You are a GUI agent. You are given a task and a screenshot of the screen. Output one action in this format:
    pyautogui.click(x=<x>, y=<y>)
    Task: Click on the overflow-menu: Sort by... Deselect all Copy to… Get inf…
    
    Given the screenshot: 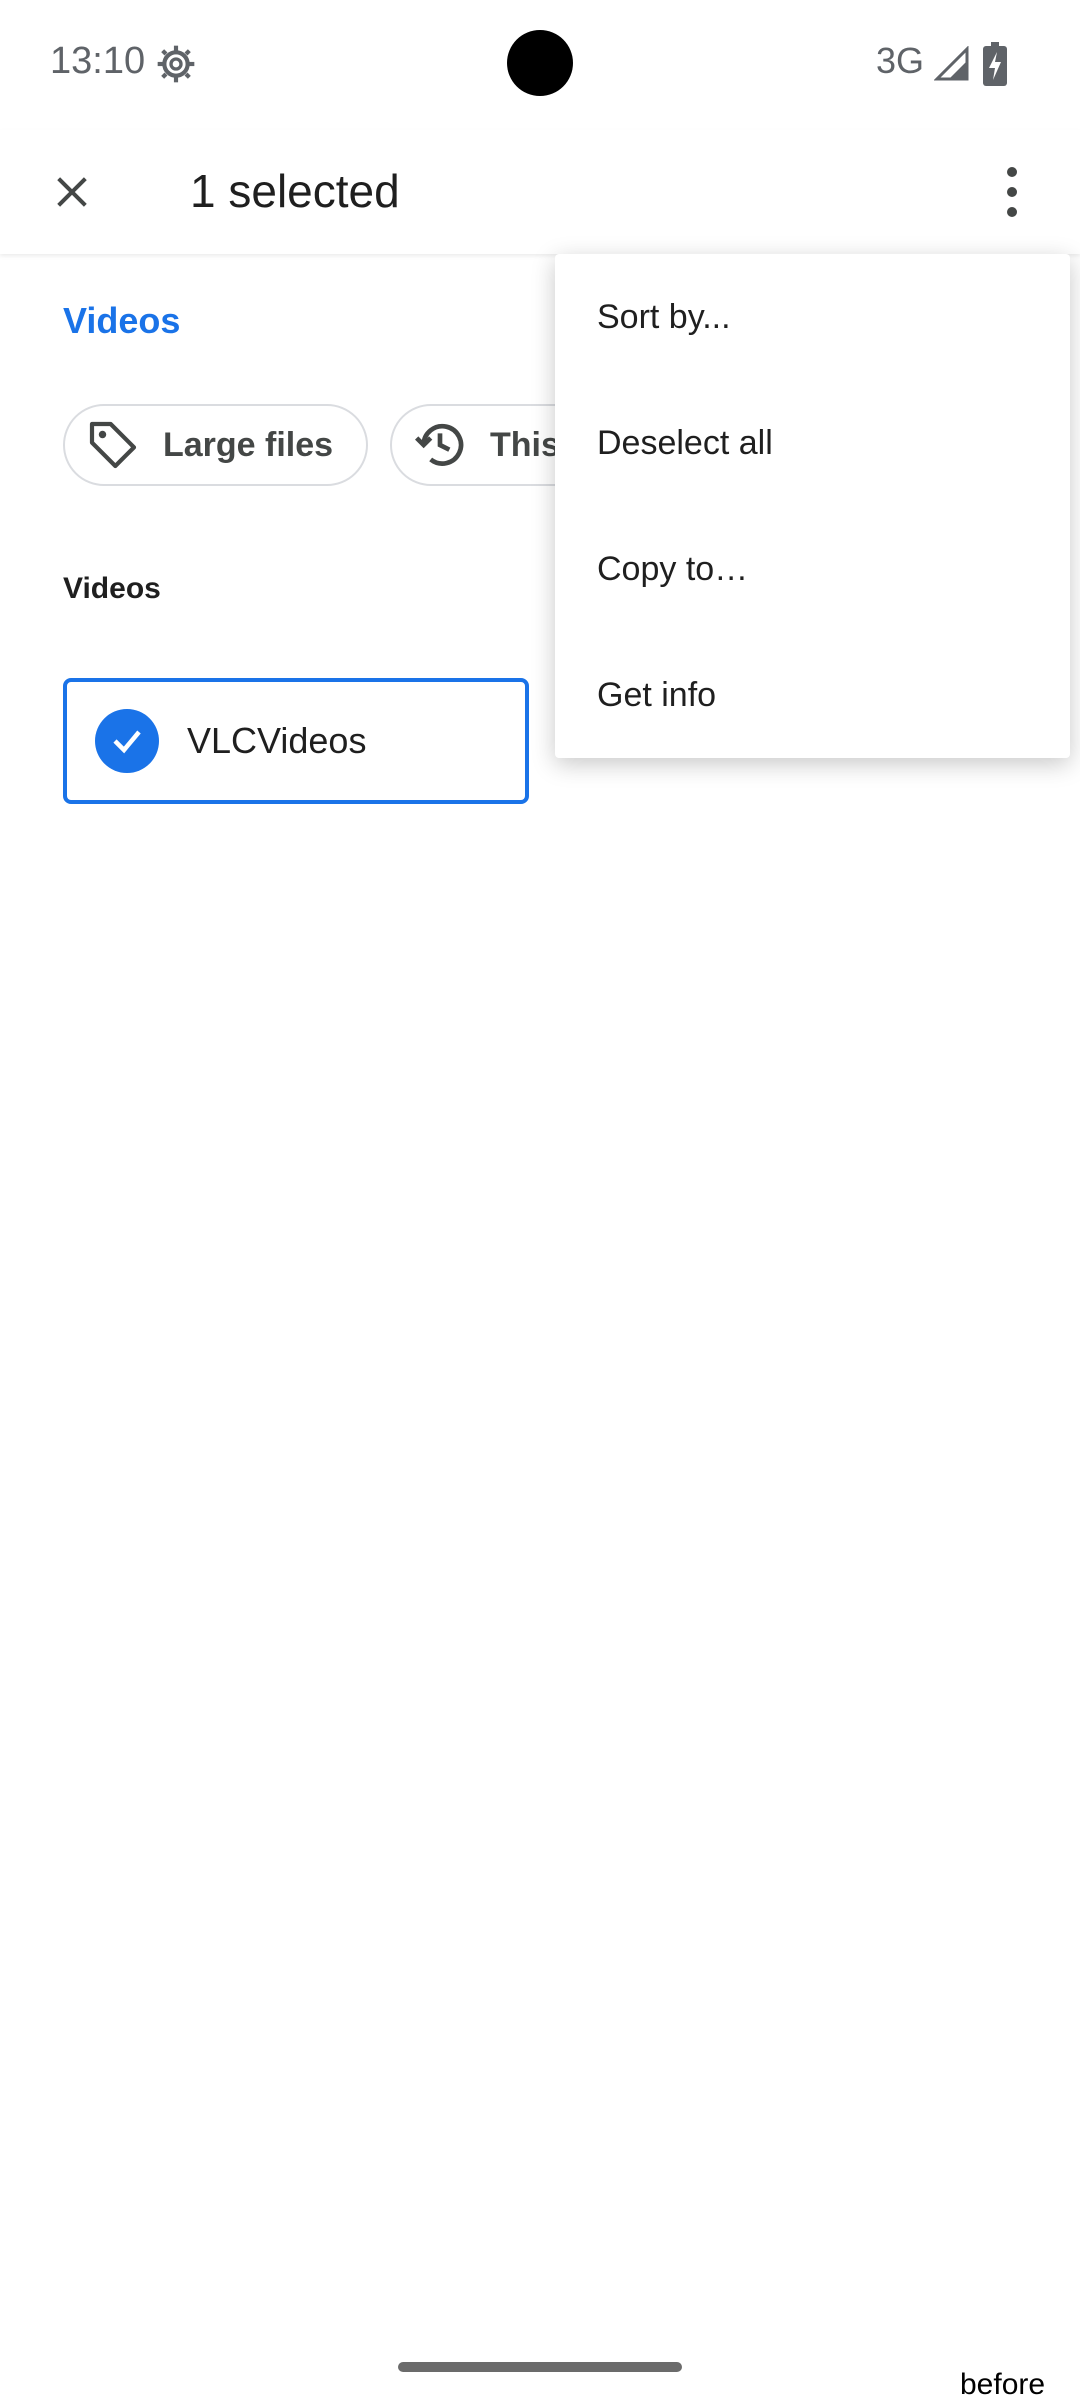 What is the action you would take?
    pyautogui.click(x=812, y=506)
    